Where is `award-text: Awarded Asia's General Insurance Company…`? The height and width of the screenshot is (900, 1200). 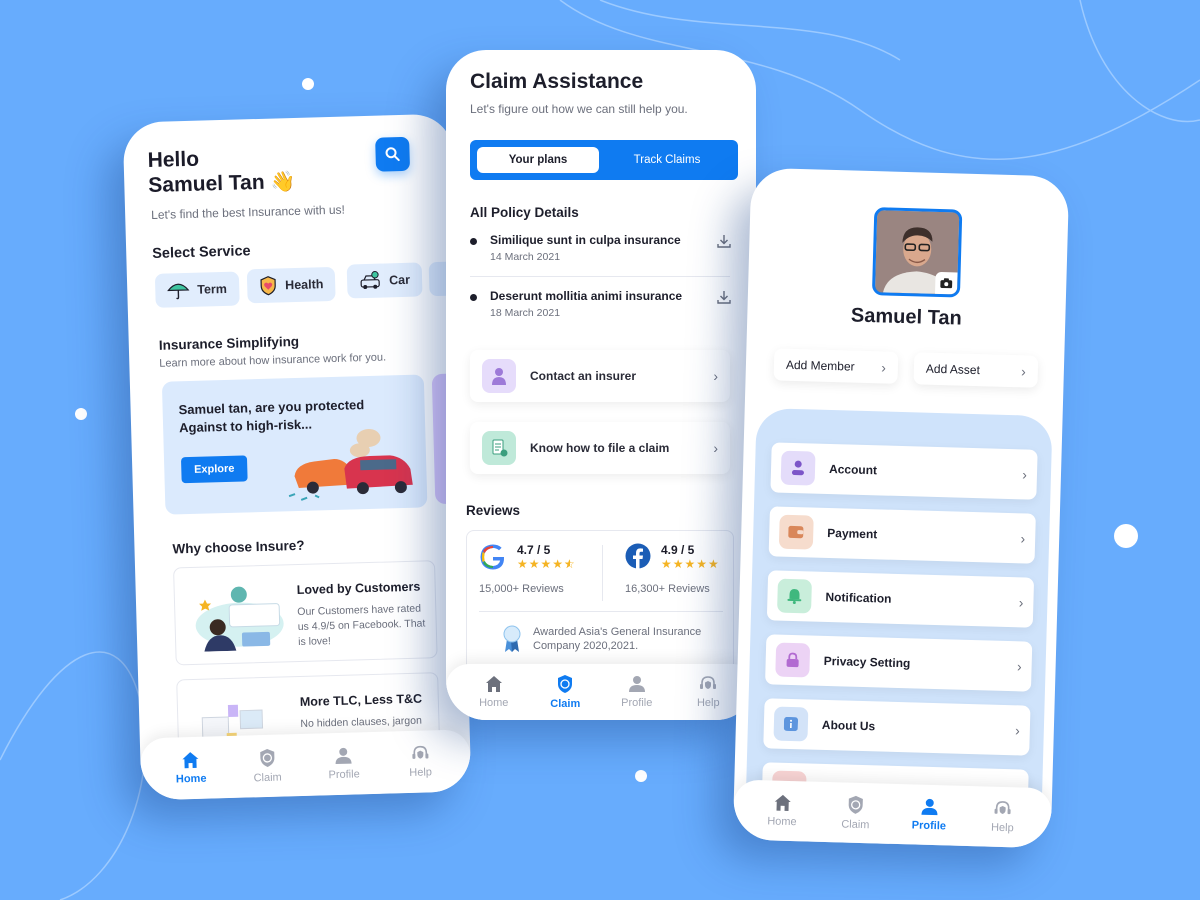
award-text: Awarded Asia's General Insurance Company… is located at coordinates (617, 639).